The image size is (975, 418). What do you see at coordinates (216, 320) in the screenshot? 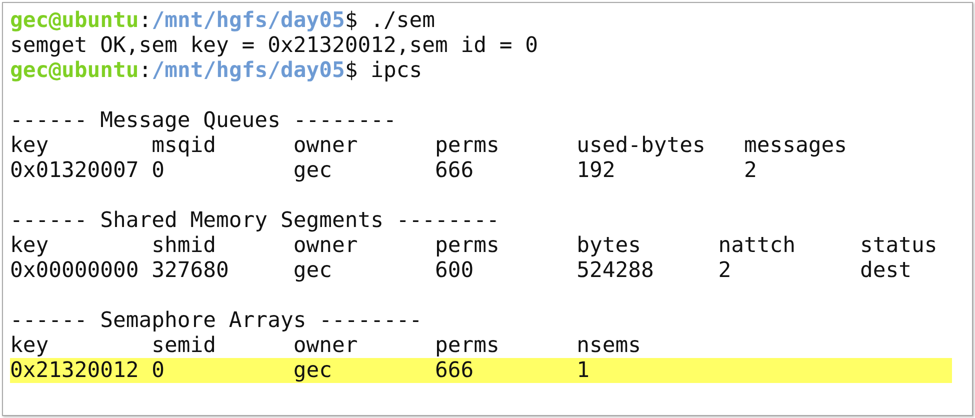
I see `section-heading: ------ Semaphore Arrays --------` at bounding box center [216, 320].